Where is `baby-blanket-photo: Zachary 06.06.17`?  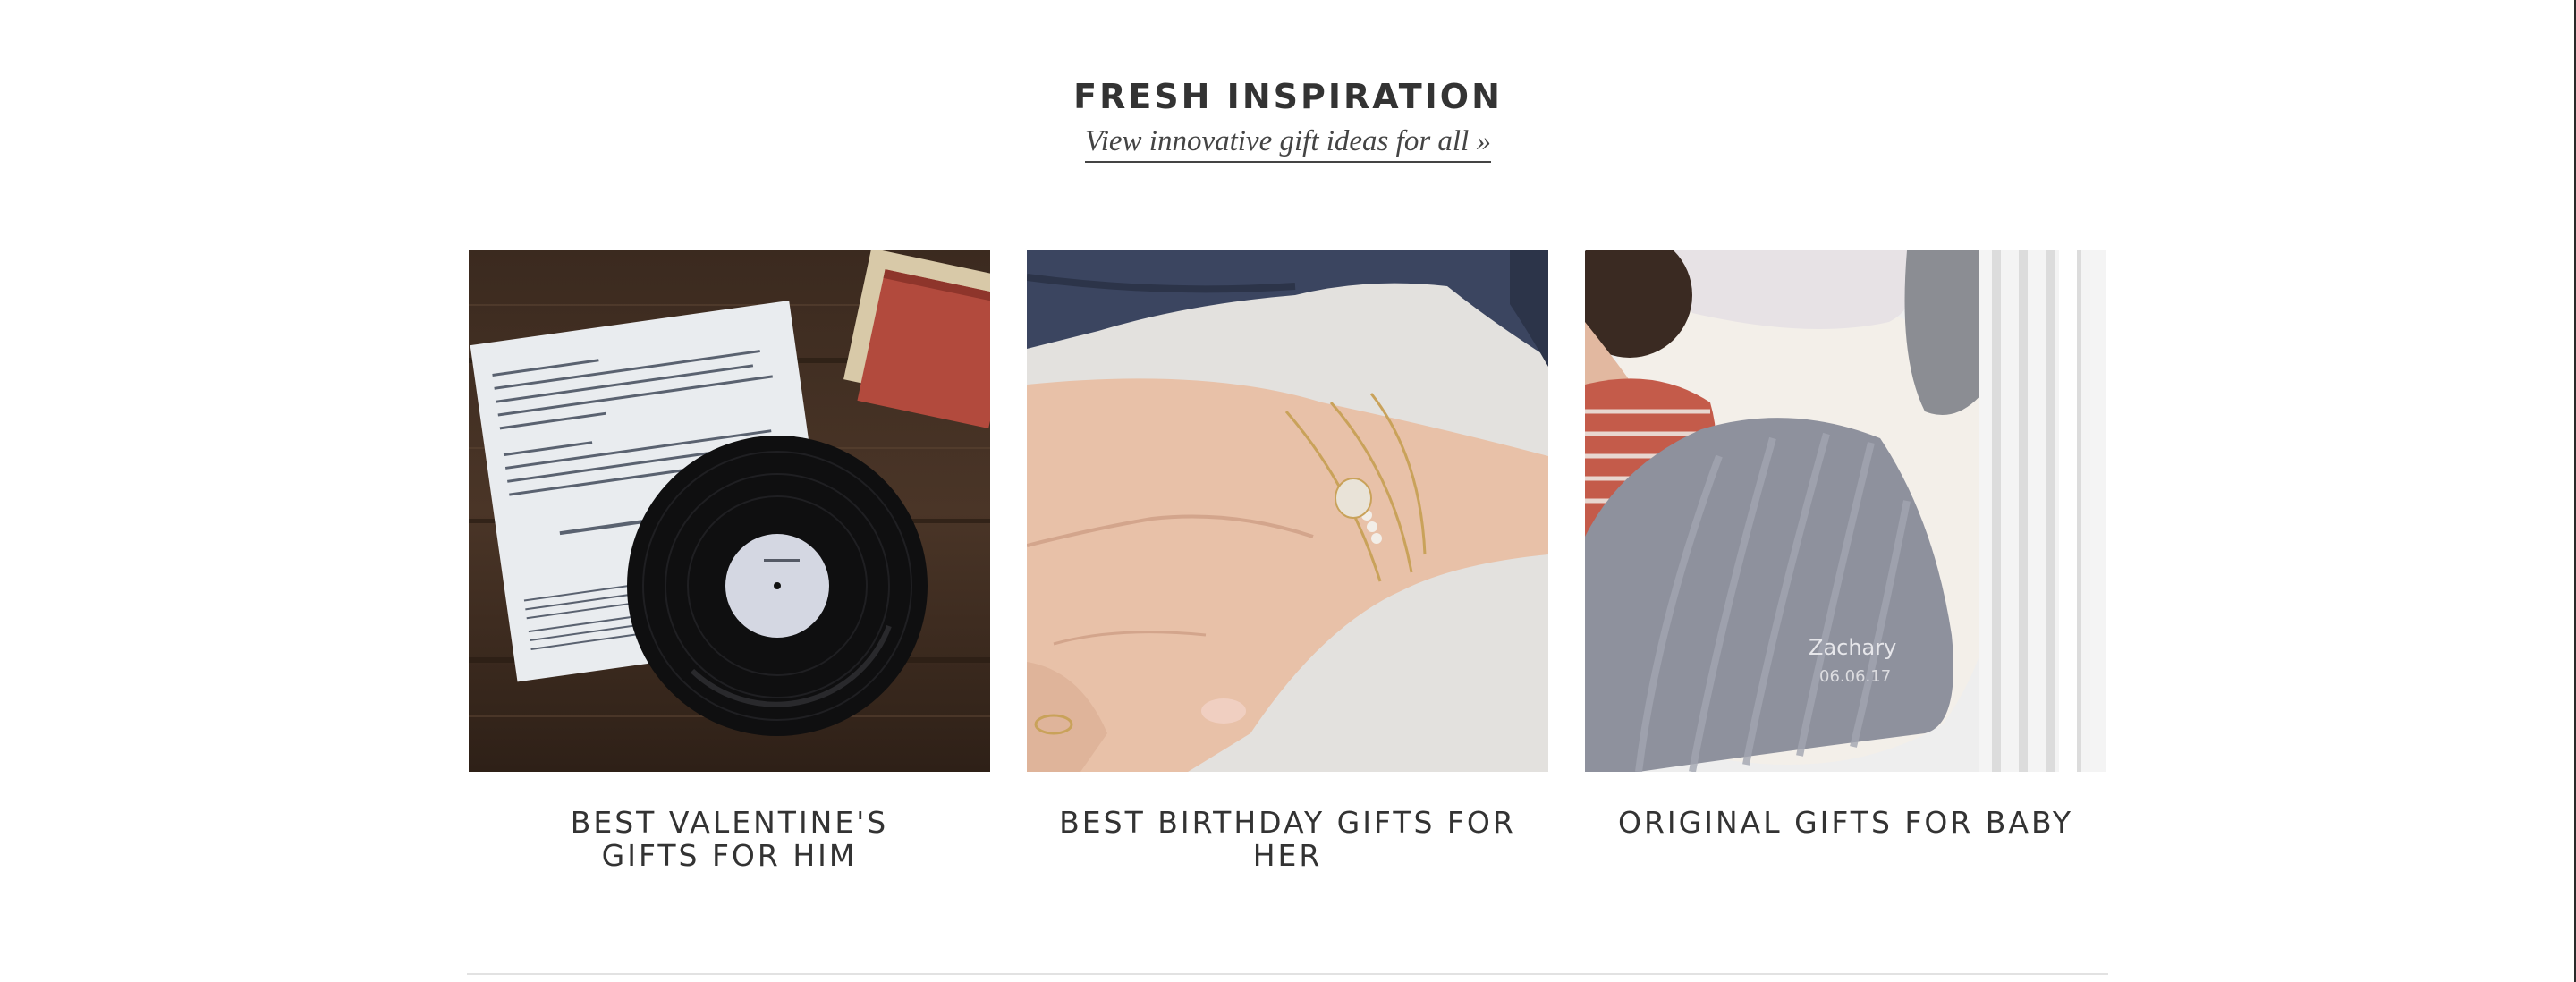 baby-blanket-photo: Zachary 06.06.17 is located at coordinates (1845, 511).